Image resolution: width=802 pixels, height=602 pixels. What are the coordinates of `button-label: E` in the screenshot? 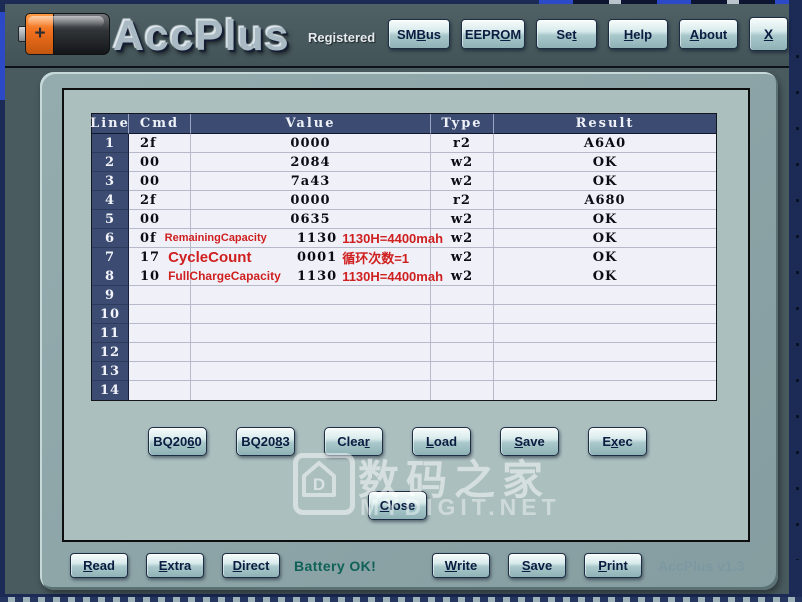 It's located at (606, 441).